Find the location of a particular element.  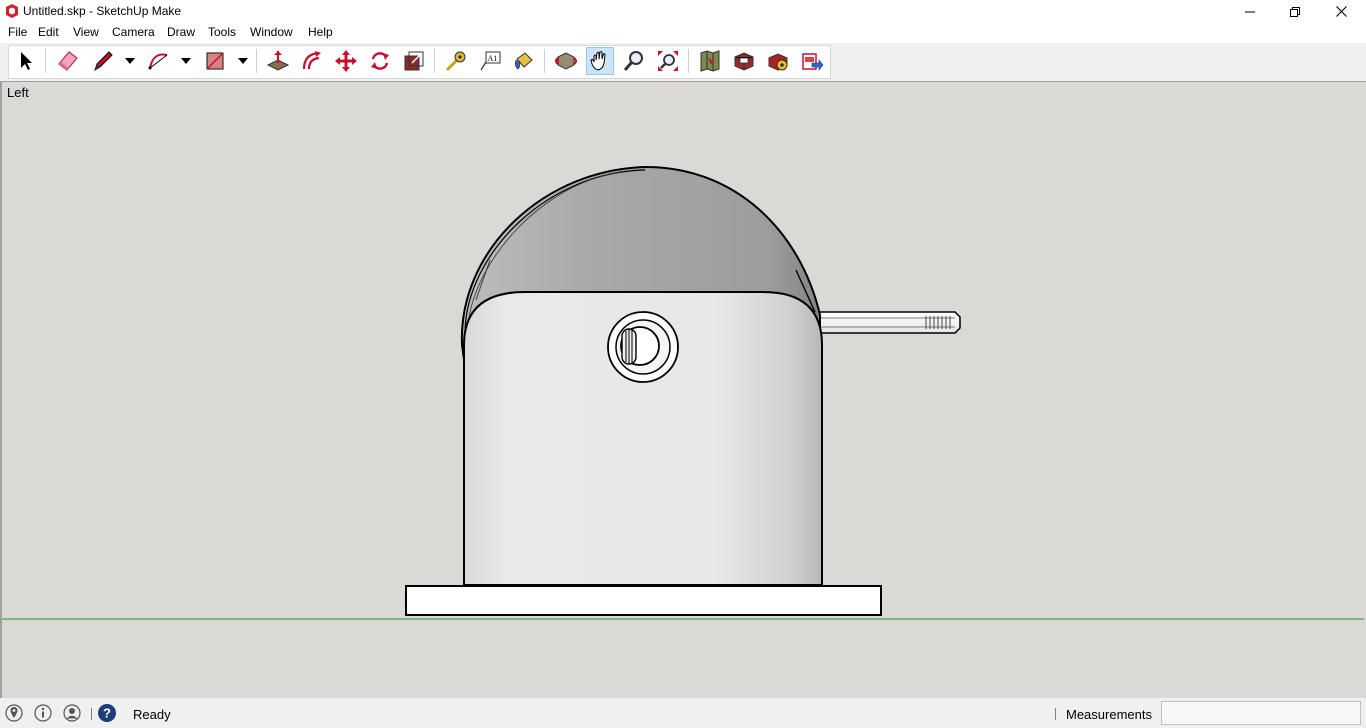

line-icon is located at coordinates (103, 61).